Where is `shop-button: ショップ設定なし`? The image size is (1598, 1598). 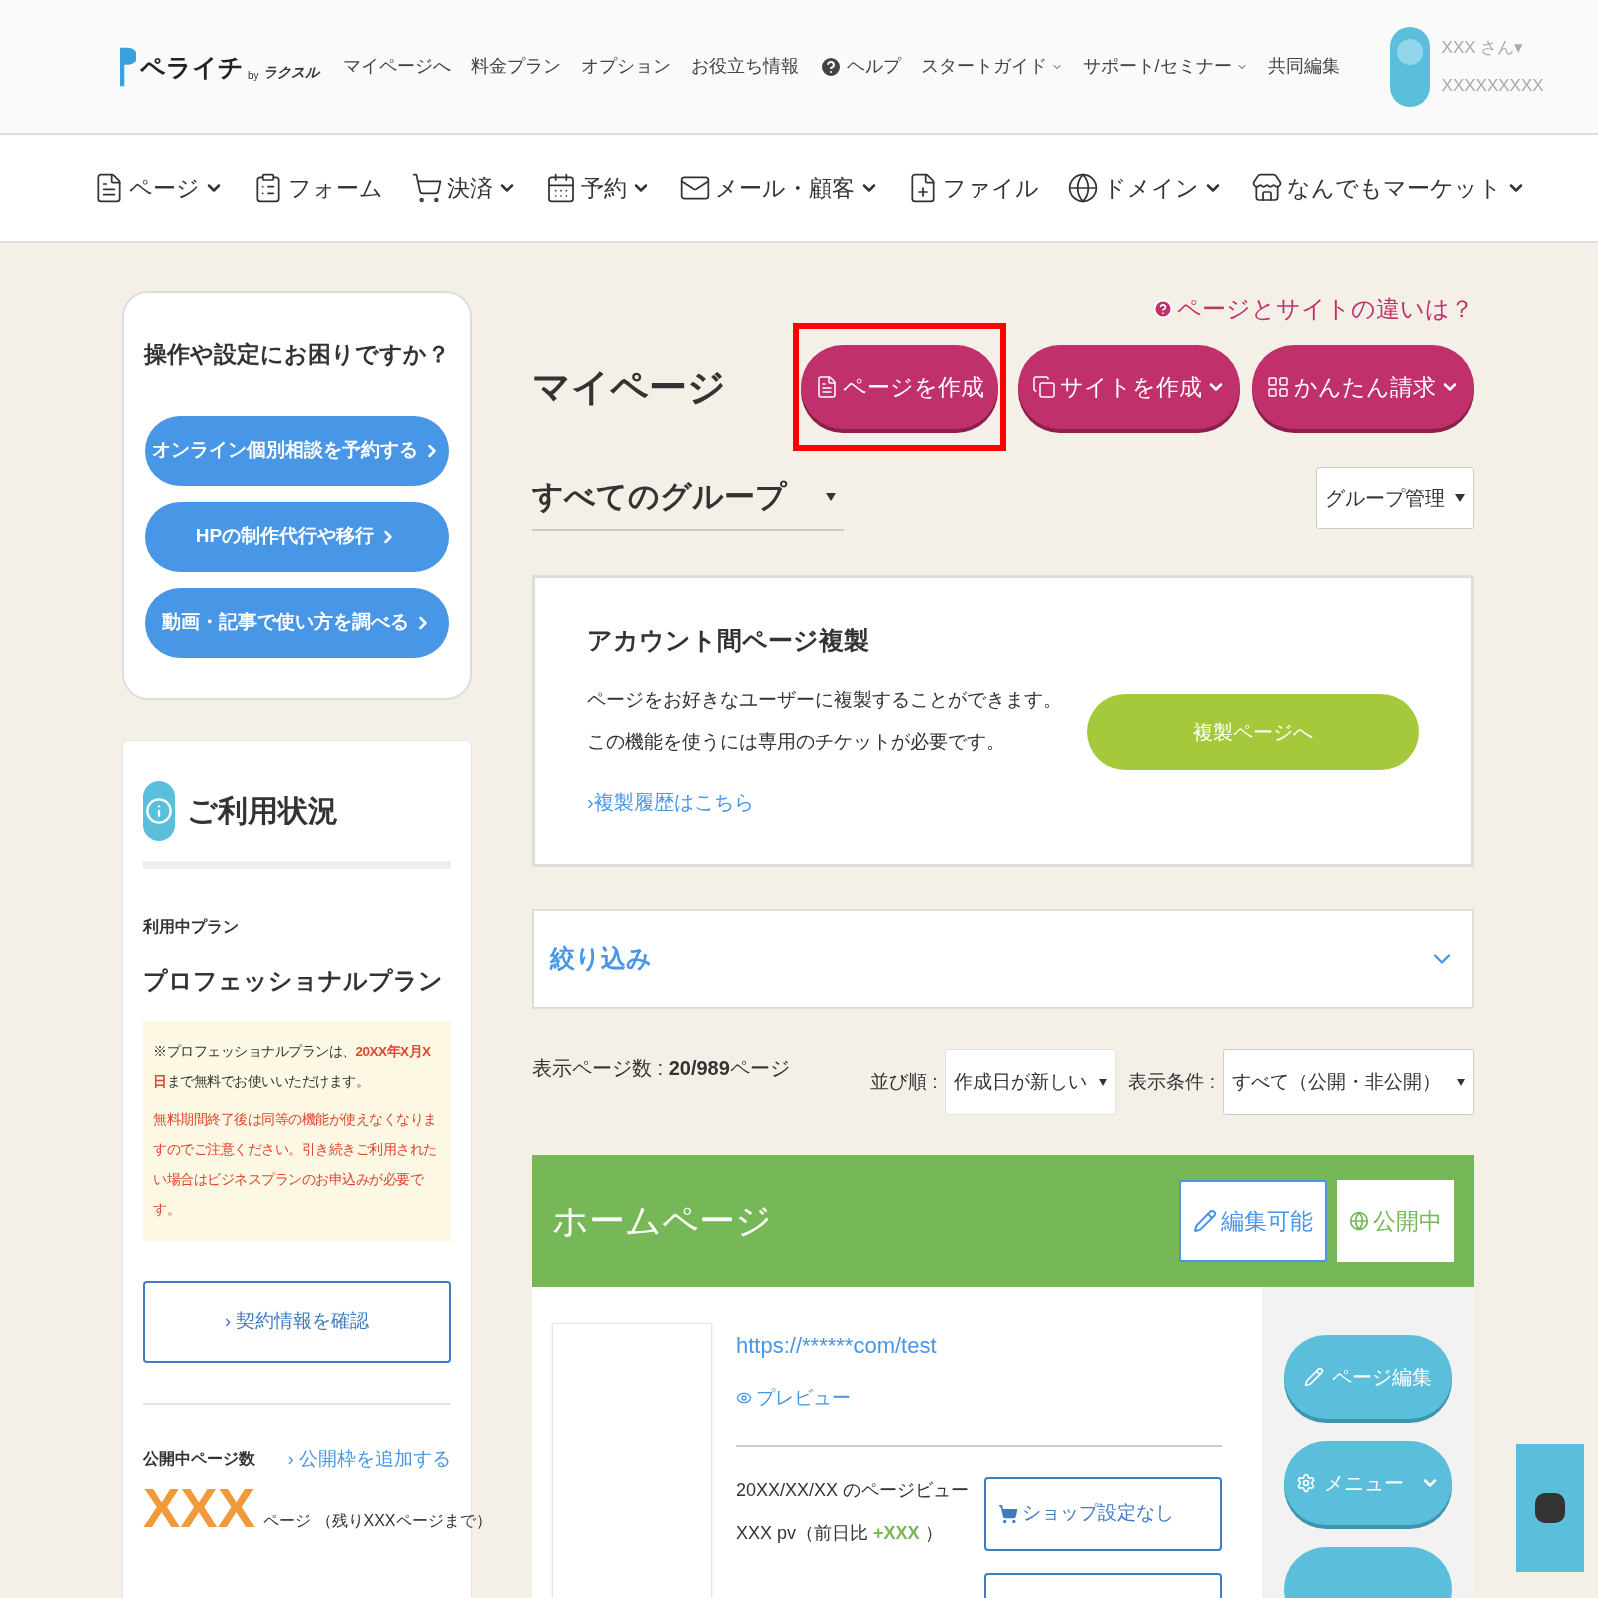
shop-button: ショップ設定なし is located at coordinates (1103, 1513).